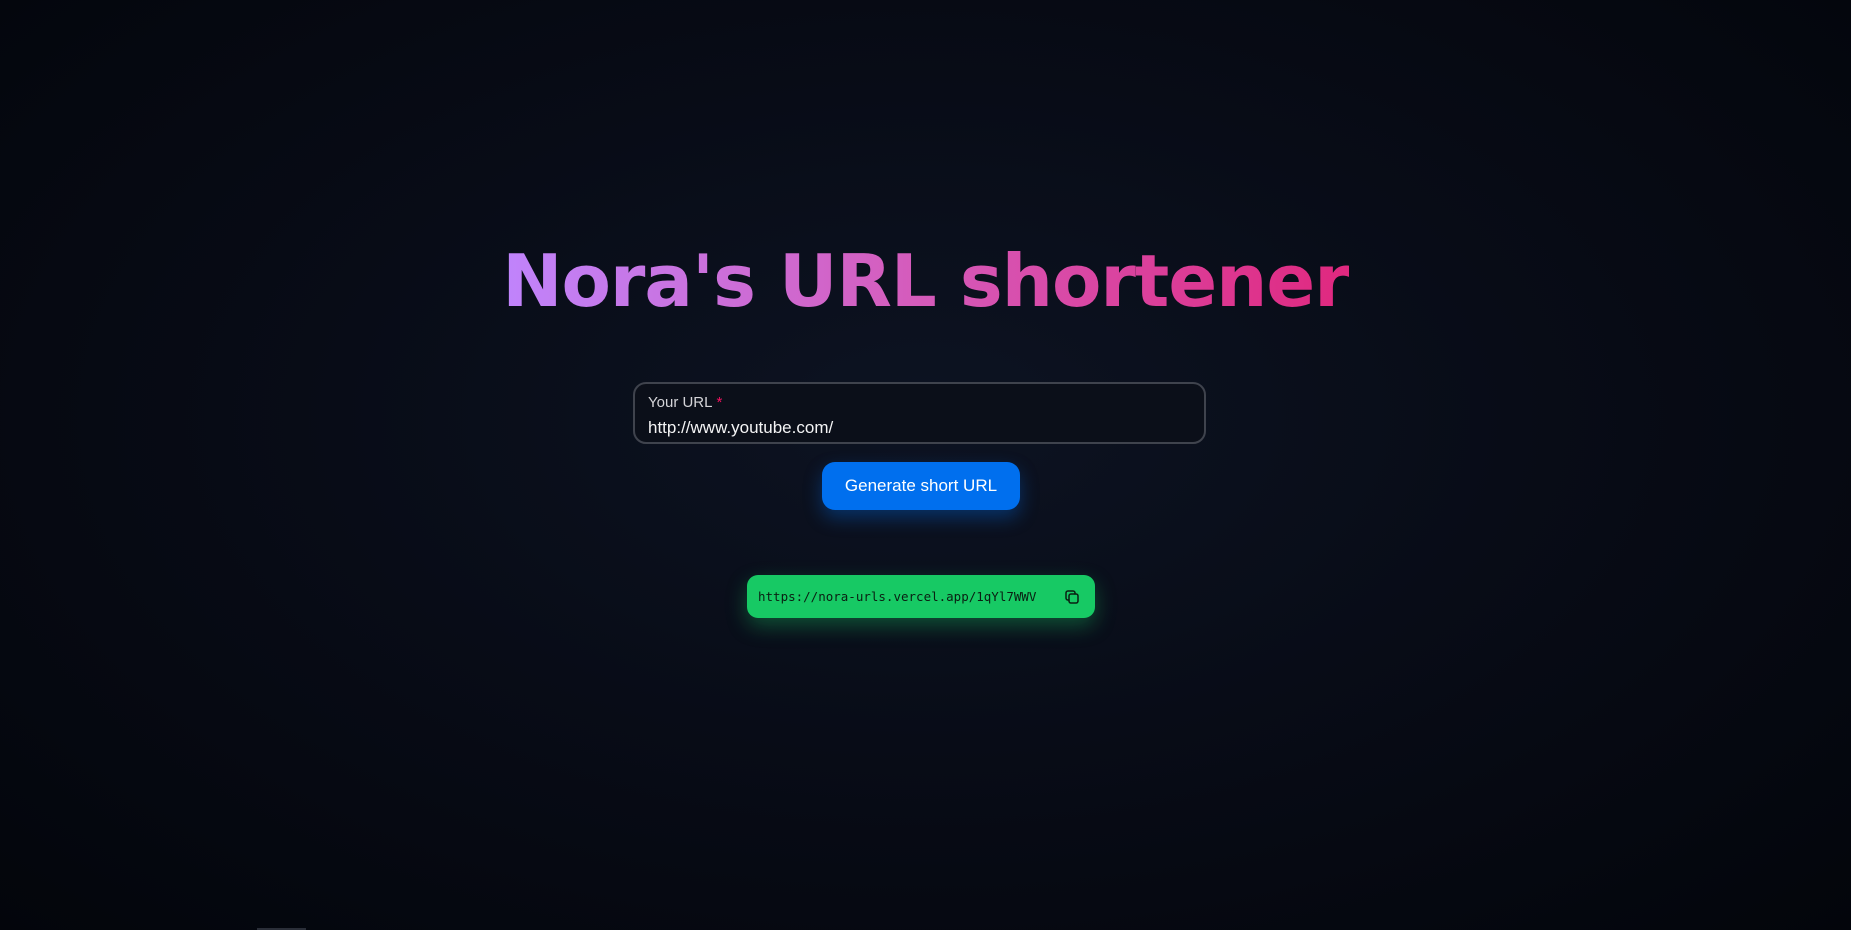 This screenshot has width=1851, height=930. What do you see at coordinates (680, 402) in the screenshot?
I see `url-label-text: Your URL` at bounding box center [680, 402].